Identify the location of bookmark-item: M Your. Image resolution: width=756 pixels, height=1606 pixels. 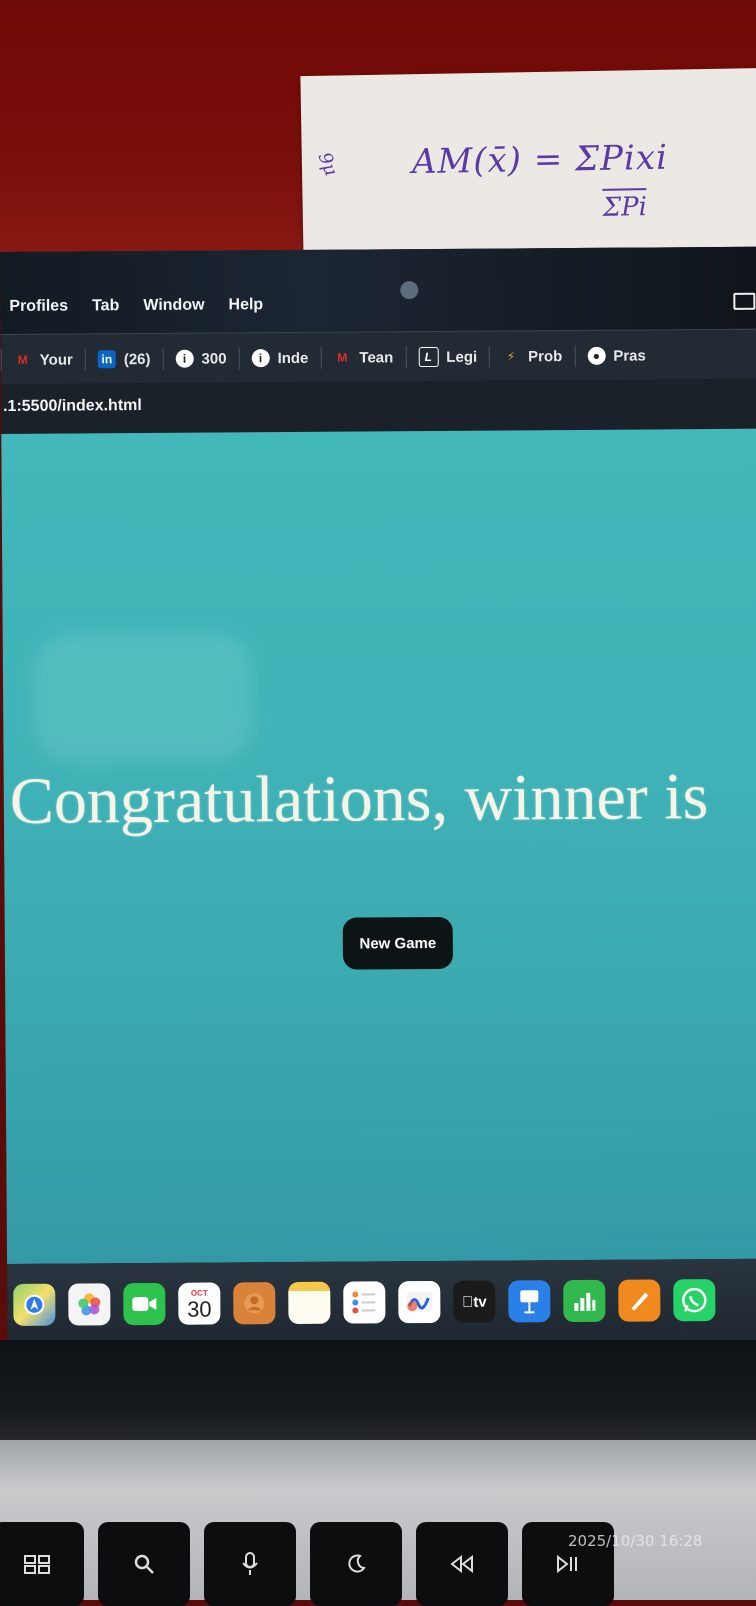
(42, 359).